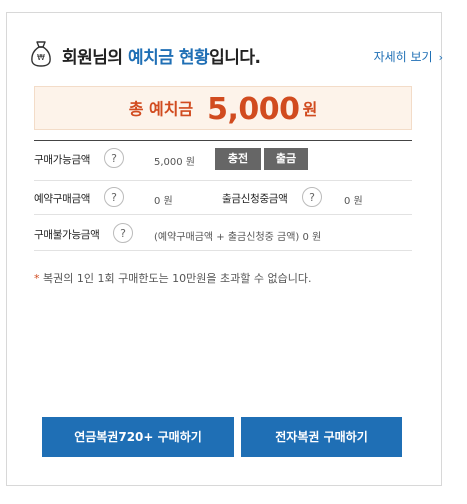 This screenshot has width=467, height=504. Describe the element at coordinates (175, 162) in the screenshot. I see `available-amount-value: 5,000 원` at that location.